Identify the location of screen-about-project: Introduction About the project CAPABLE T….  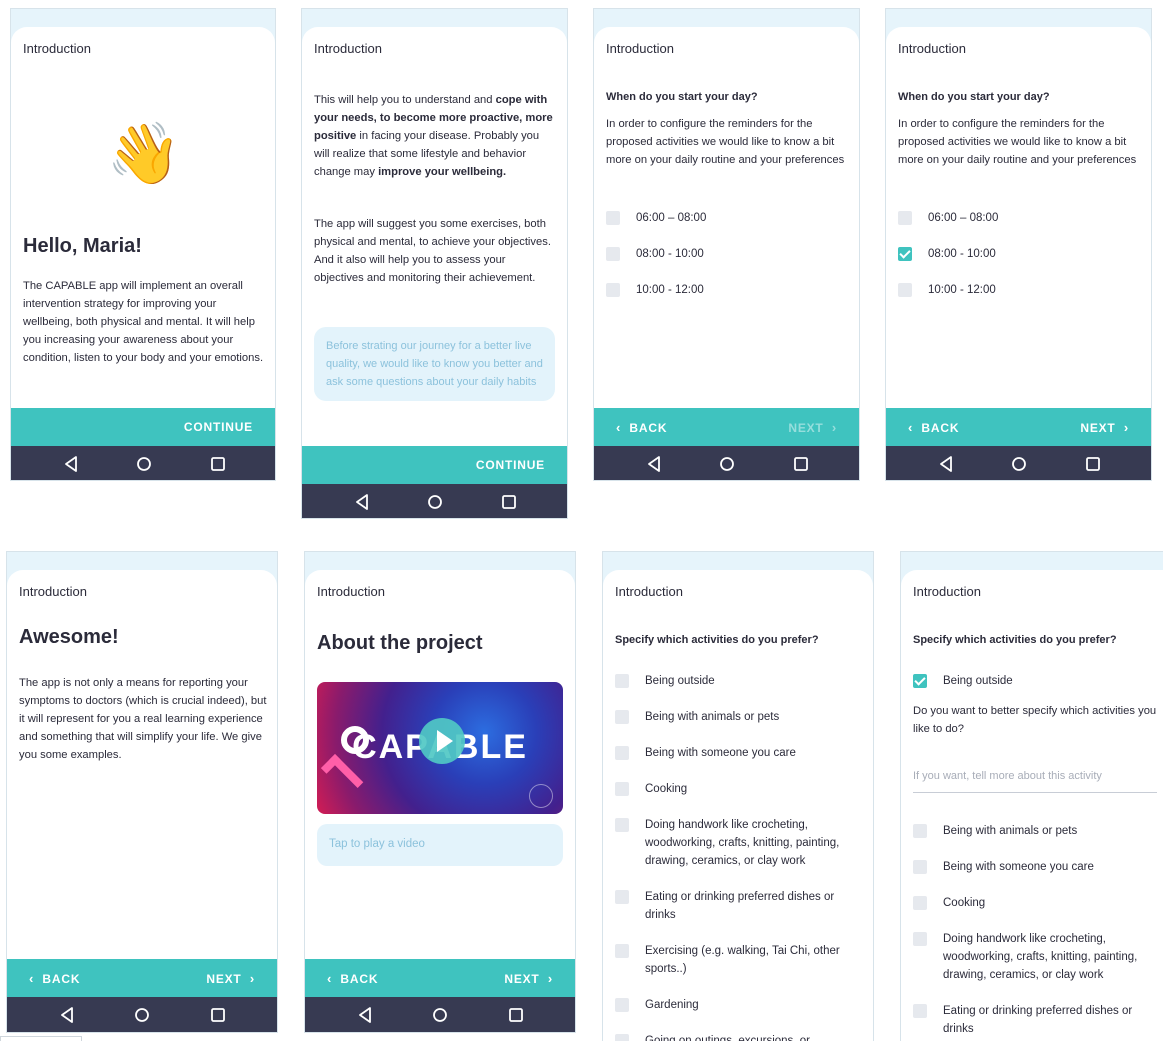
(440, 792).